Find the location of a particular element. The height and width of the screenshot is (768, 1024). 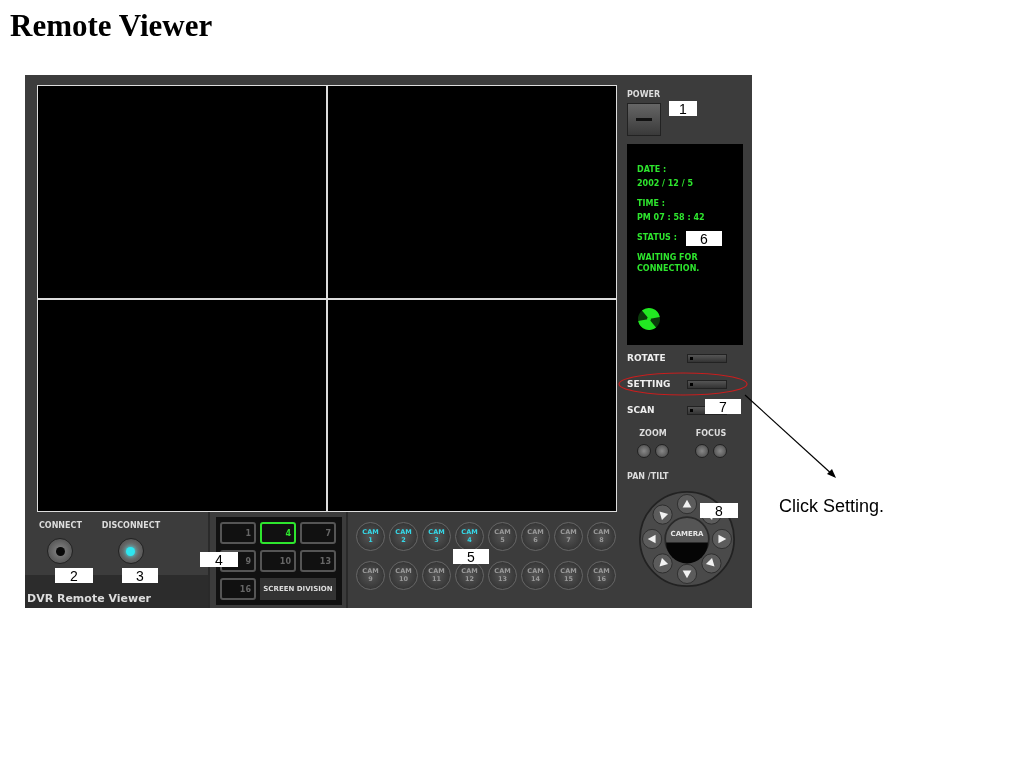

control-label: ROTATE is located at coordinates (647, 358).